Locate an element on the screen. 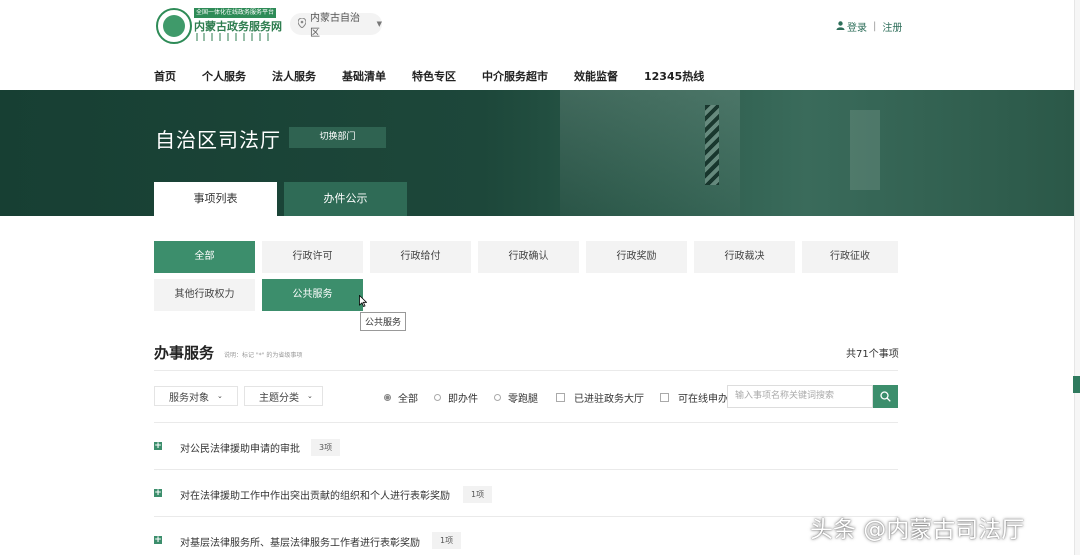 The height and width of the screenshot is (555, 1080). nav-item-home: 首页 is located at coordinates (165, 76).